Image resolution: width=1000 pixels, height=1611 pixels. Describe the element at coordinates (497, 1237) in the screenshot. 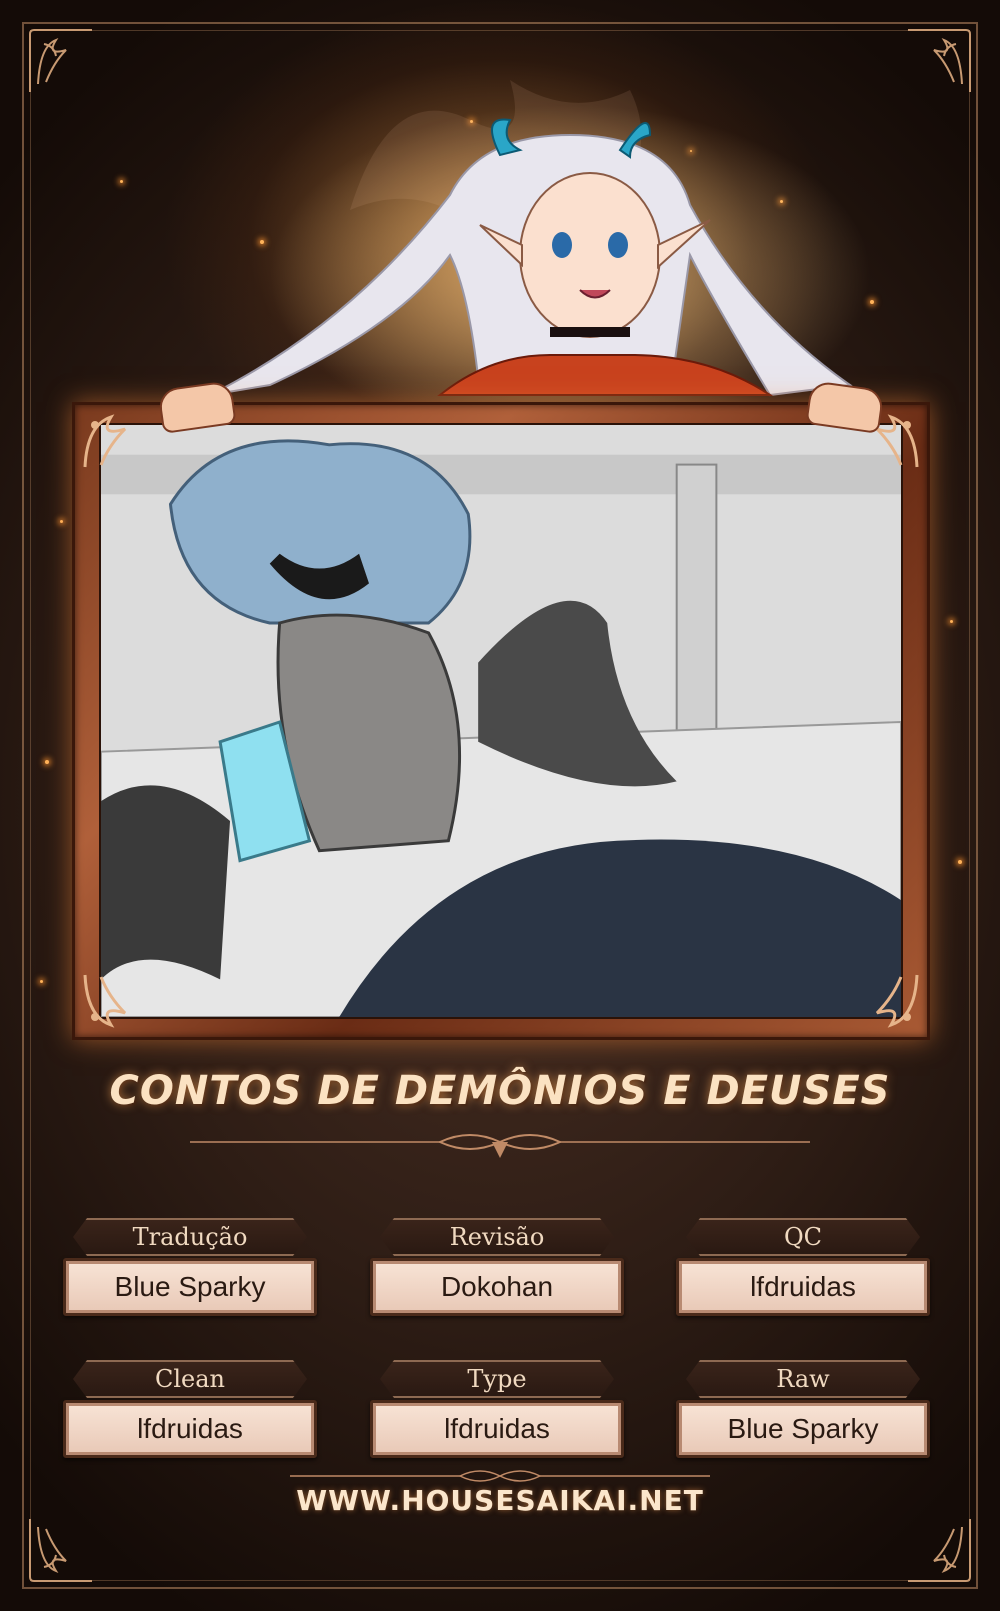

I see `credit-role-label: Revisão` at that location.